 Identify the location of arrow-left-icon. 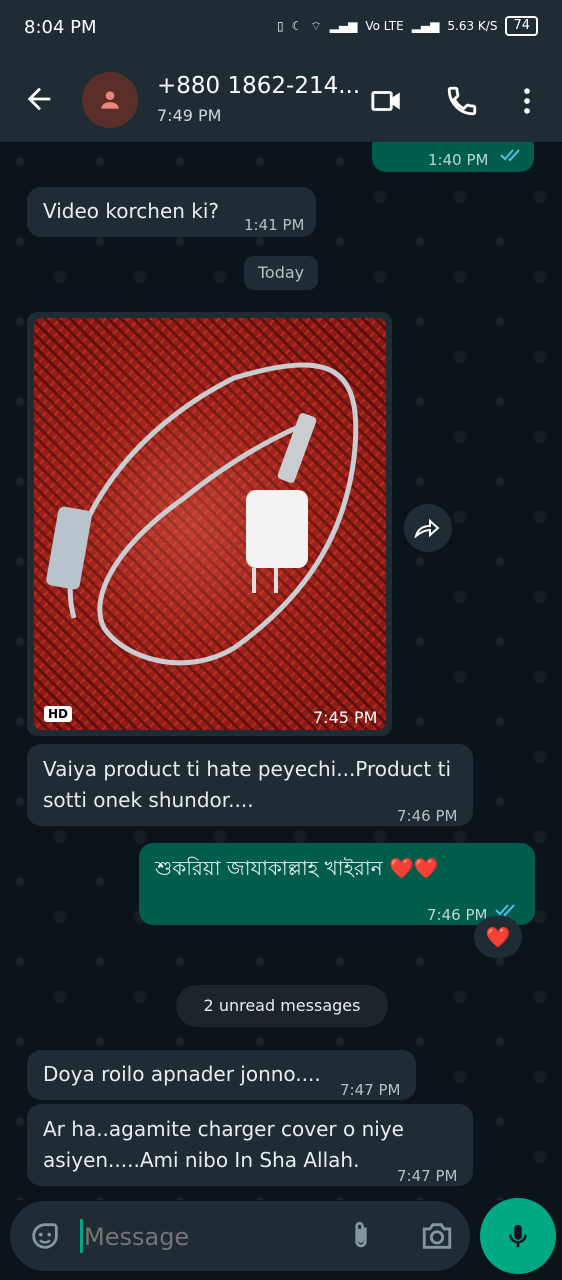
(39, 99).